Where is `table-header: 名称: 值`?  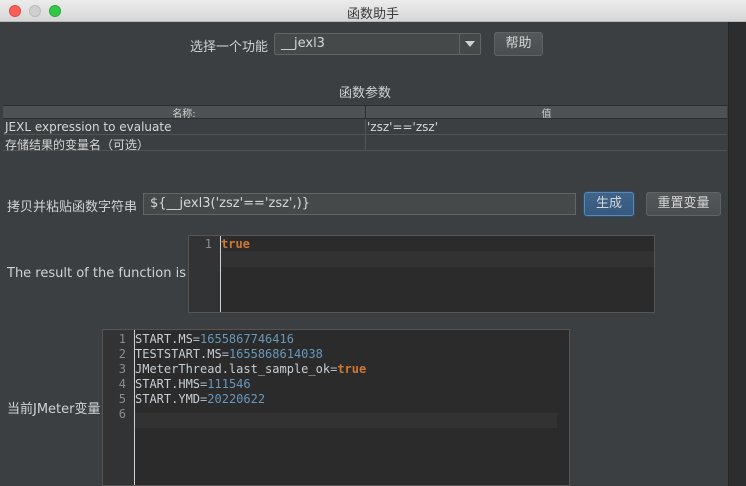 table-header: 名称: 值 is located at coordinates (365, 112).